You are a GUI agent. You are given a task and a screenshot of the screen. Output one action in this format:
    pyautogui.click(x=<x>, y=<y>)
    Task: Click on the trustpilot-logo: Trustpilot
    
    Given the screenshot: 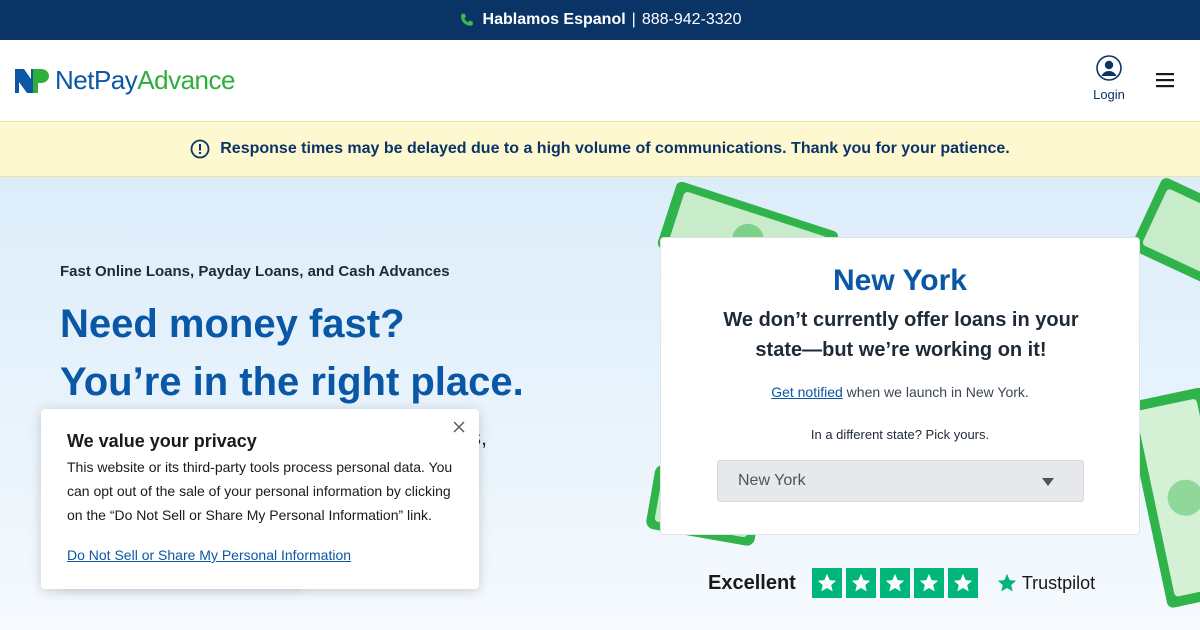 What is the action you would take?
    pyautogui.click(x=1045, y=583)
    